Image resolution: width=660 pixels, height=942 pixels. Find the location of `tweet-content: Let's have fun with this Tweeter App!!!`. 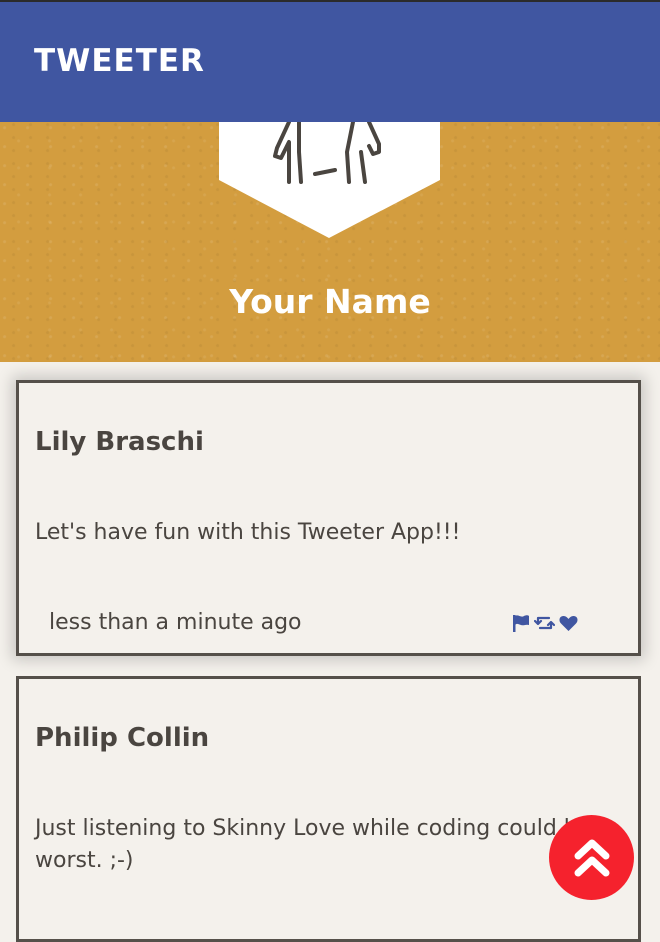

tweet-content: Let's have fun with this Tweeter App!!! is located at coordinates (248, 532).